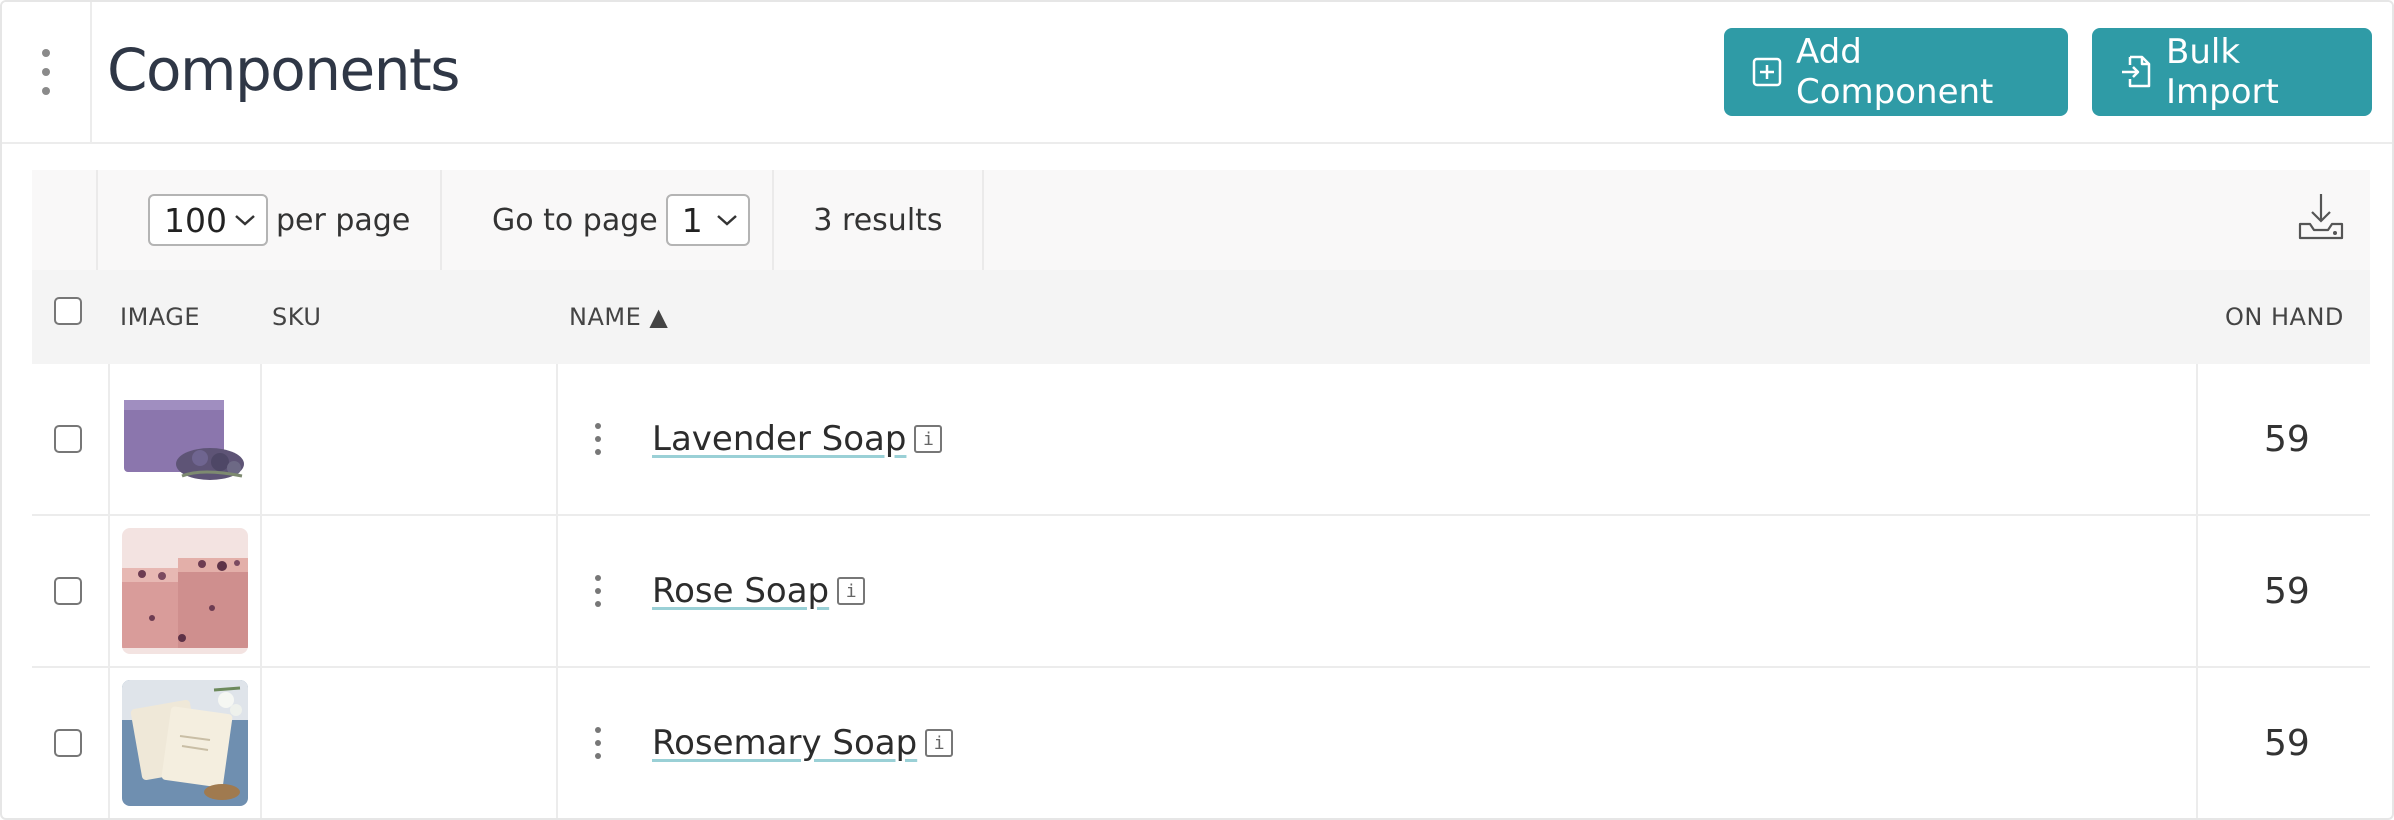 This screenshot has height=820, width=2394. I want to click on results-count: 3 results, so click(879, 220).